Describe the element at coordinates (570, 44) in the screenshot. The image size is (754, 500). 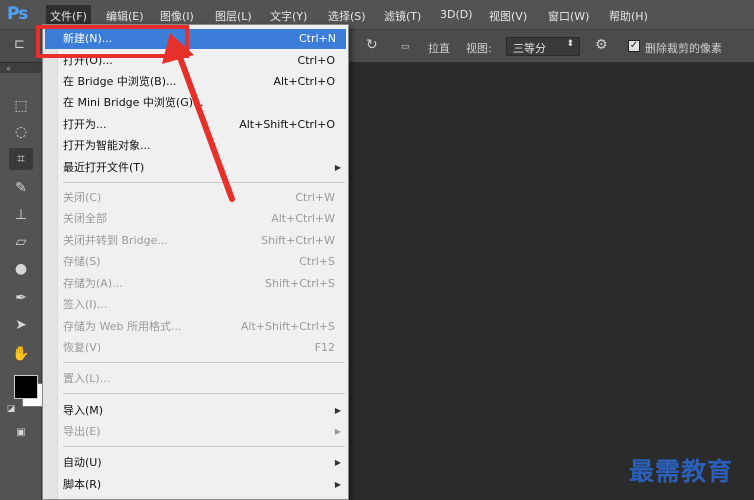
I see `select-arrow-icon: ⬍` at that location.